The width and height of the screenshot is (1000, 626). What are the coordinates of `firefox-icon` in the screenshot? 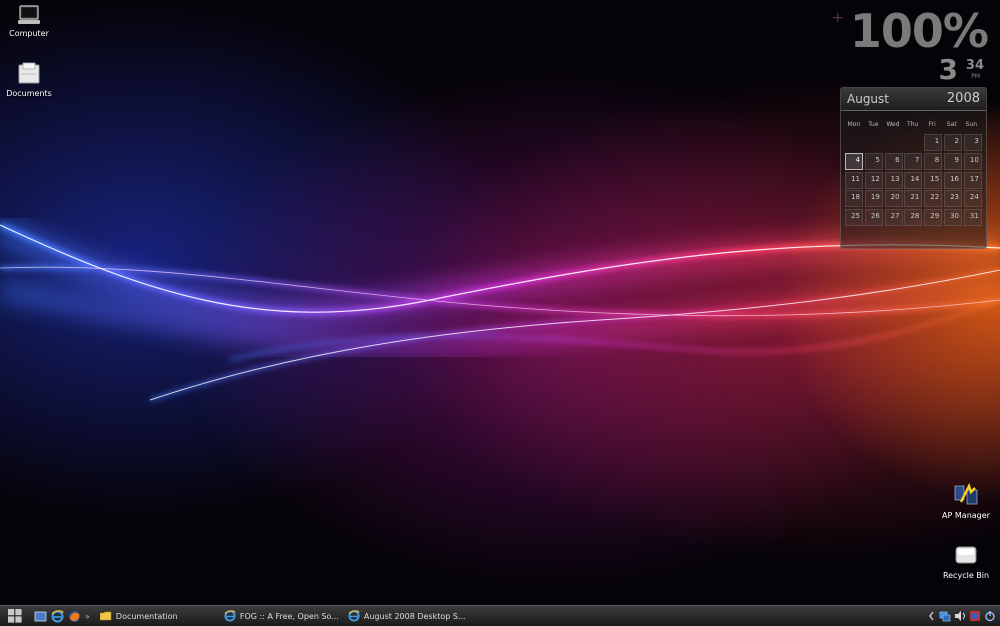 It's located at (74, 616).